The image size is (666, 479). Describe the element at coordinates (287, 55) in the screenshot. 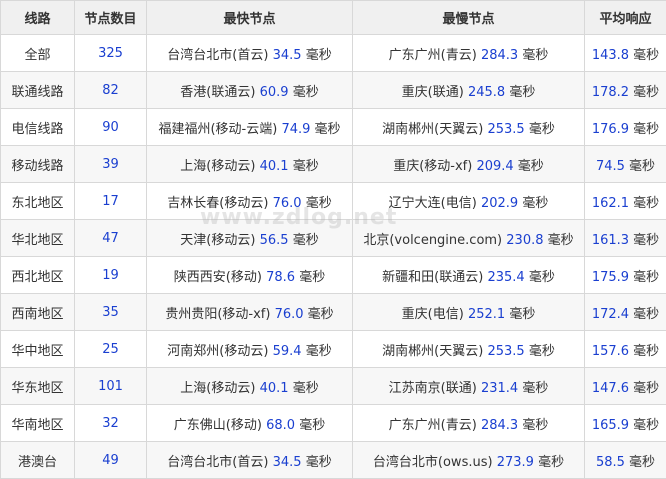

I see `fastest-ms: 34.5` at that location.